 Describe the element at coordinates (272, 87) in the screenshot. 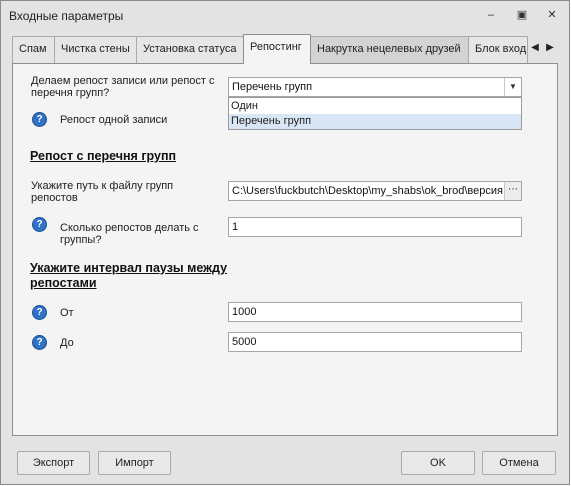

I see `mode-dropdown-value: Перечень групп` at that location.